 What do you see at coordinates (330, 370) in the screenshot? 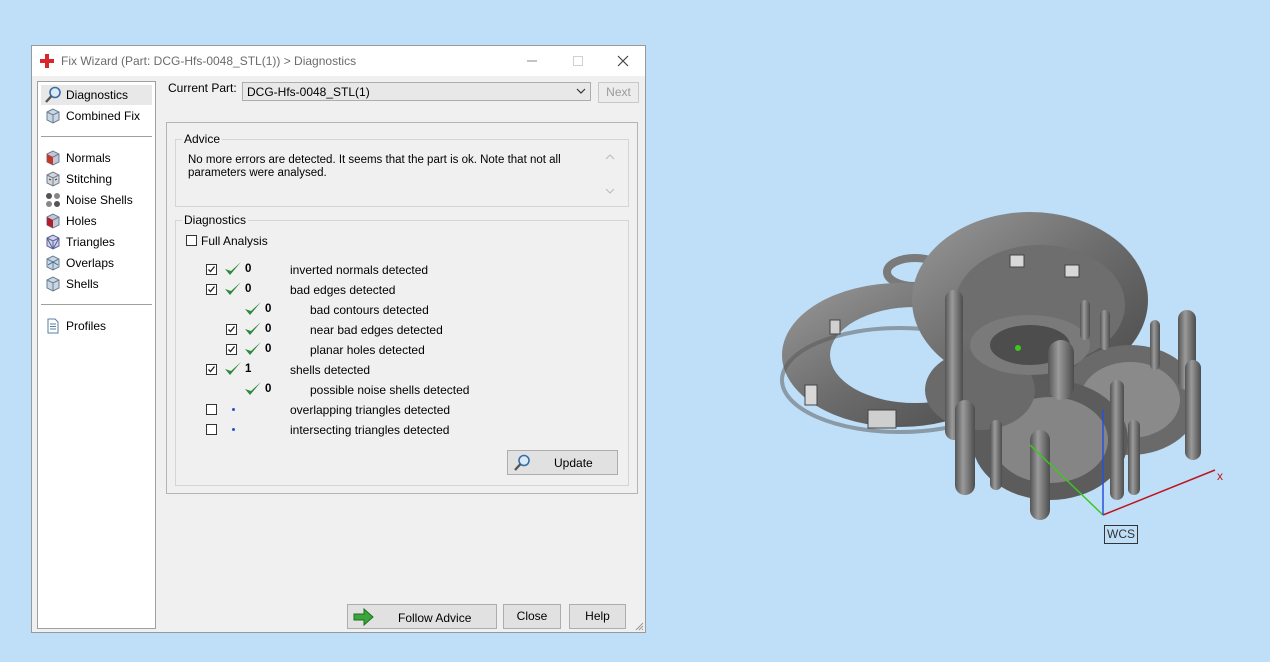
I see `shells-label: shells detected` at bounding box center [330, 370].